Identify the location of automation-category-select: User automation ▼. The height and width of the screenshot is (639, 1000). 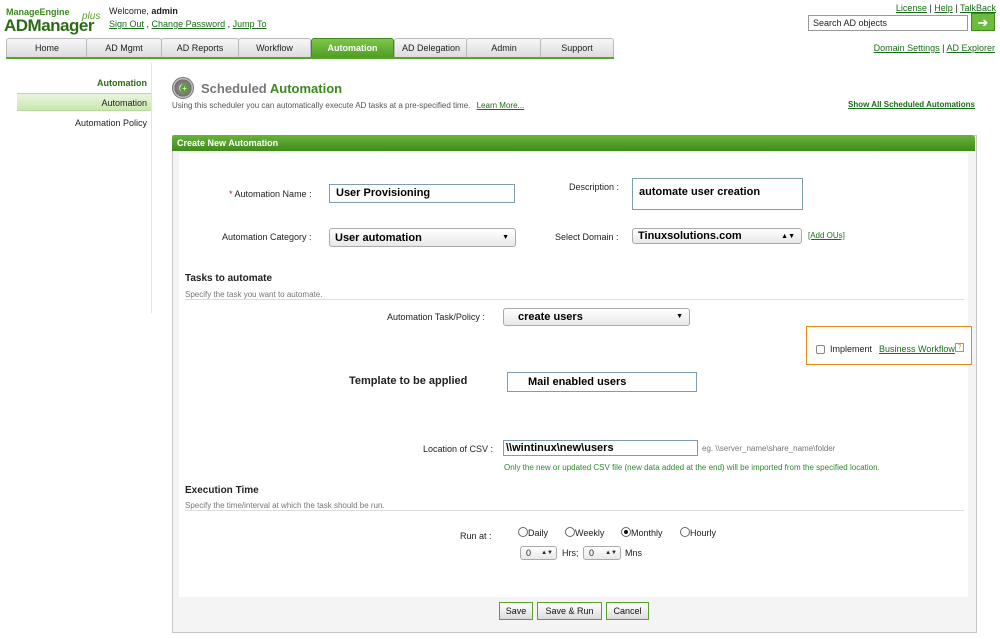
(422, 237).